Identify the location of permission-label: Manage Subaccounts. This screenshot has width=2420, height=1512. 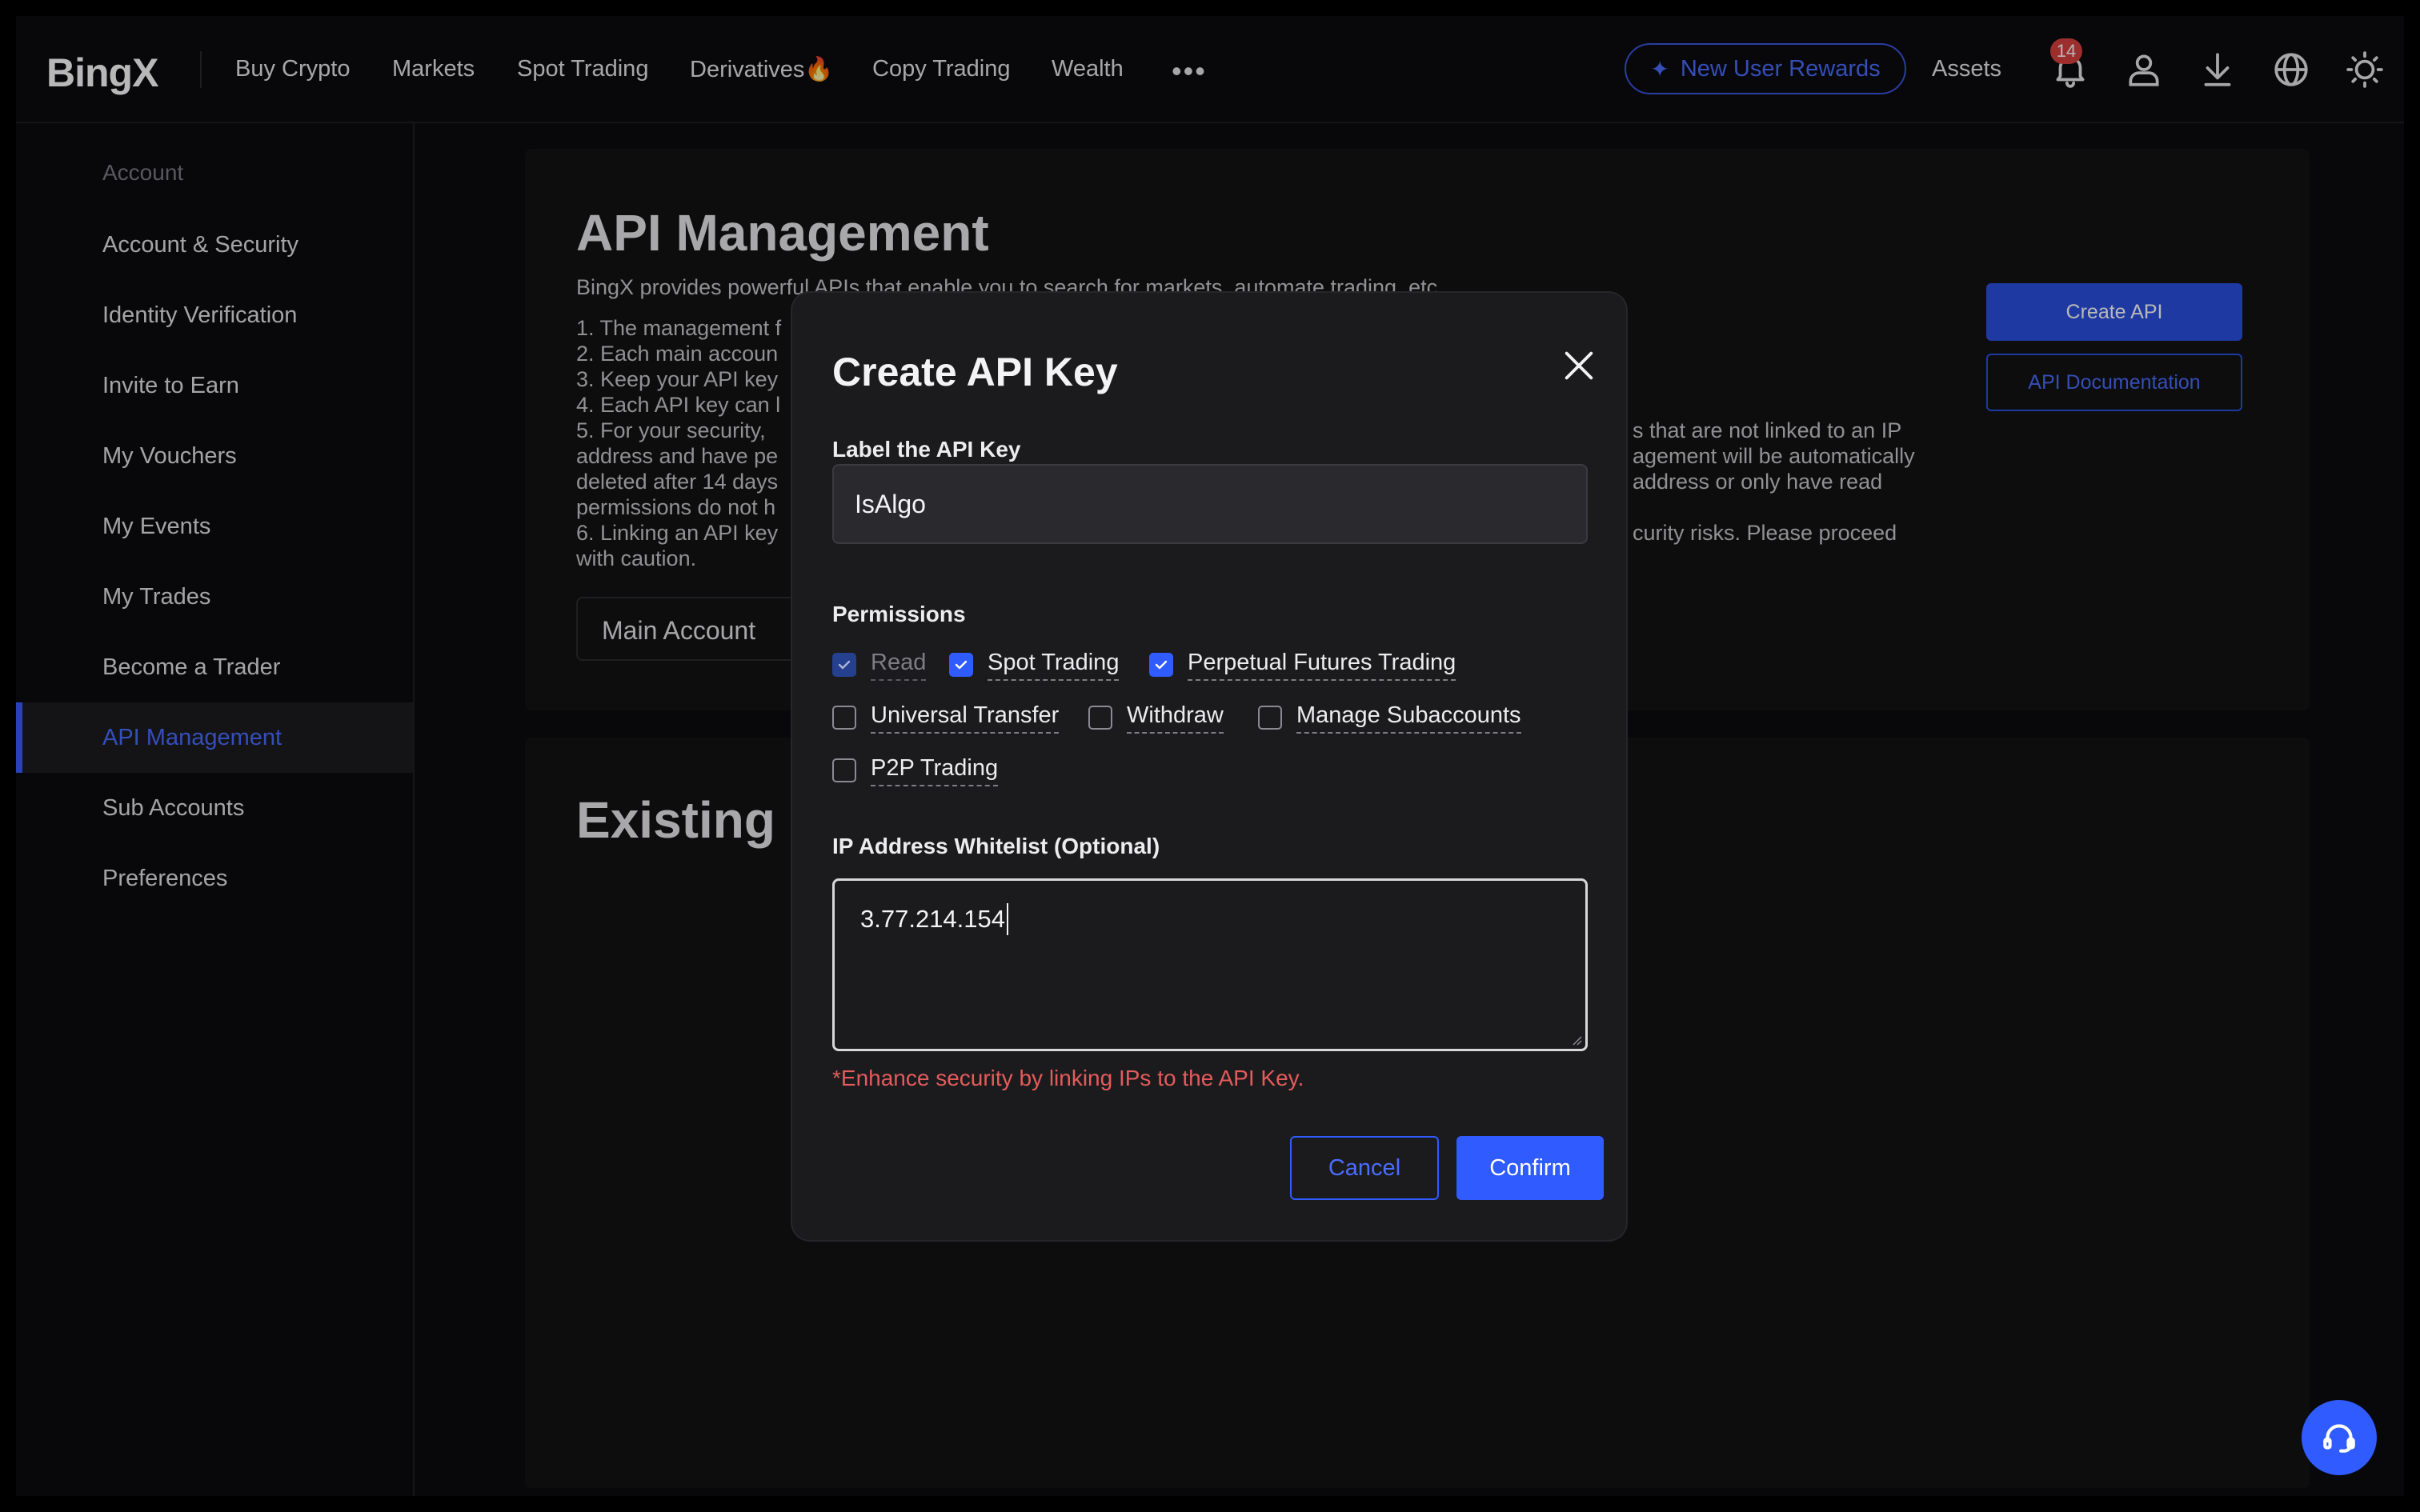
(1408, 718).